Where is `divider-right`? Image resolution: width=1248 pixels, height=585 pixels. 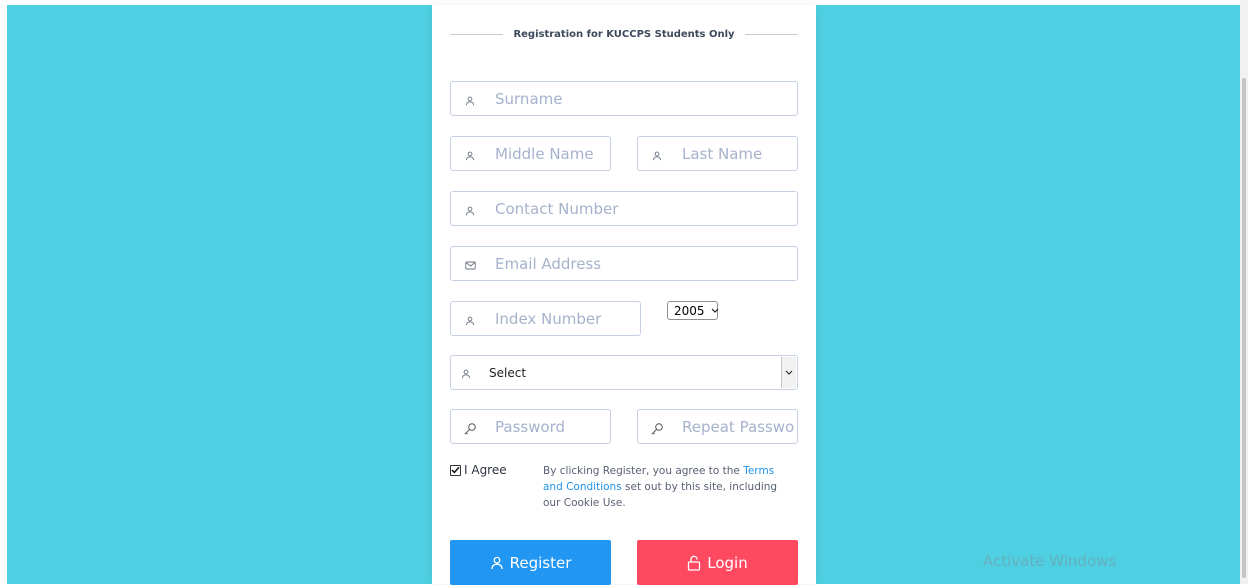
divider-right is located at coordinates (771, 34).